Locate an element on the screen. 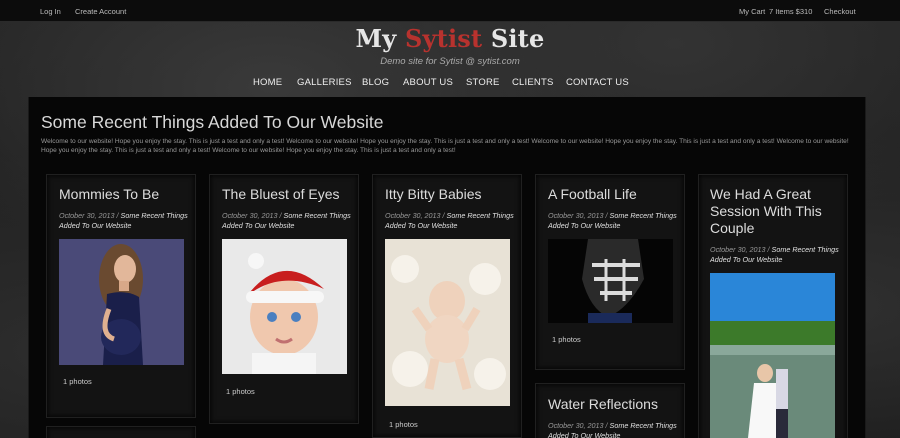 This screenshot has width=900, height=438. nav-contact-us: CONTACT US is located at coordinates (597, 82).